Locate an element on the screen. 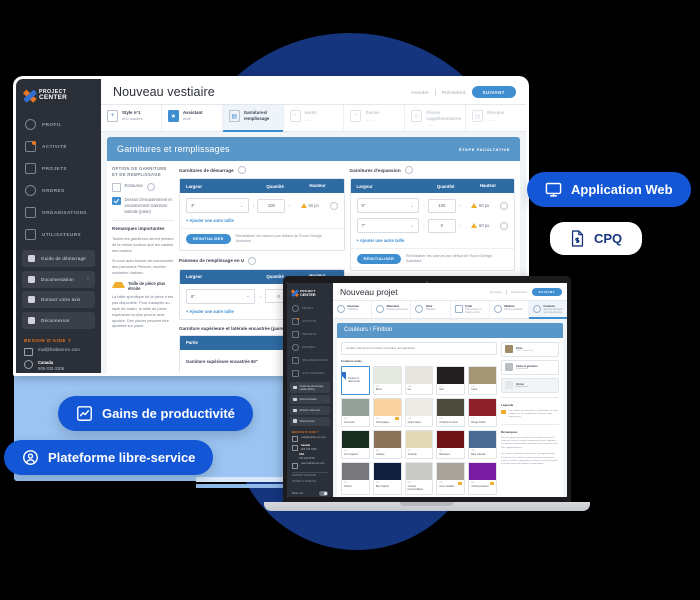 The image size is (700, 600). largeur-select: 7" ⌄ is located at coordinates (388, 225).